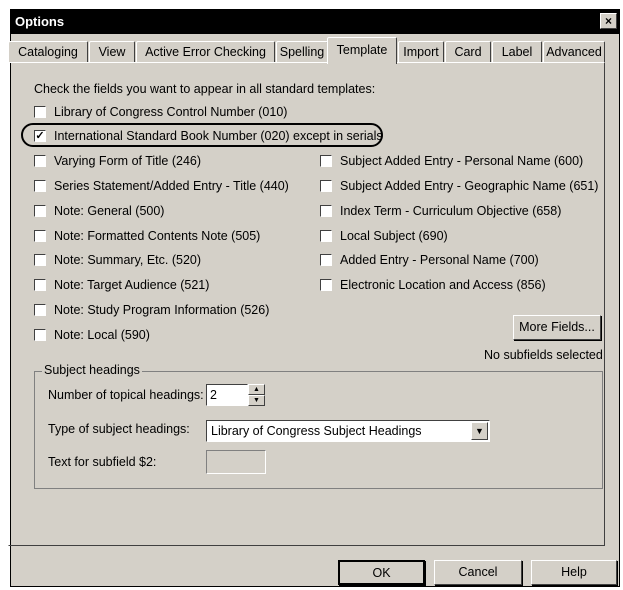 Image resolution: width=623 pixels, height=590 pixels. Describe the element at coordinates (128, 260) in the screenshot. I see `field-label: Note: Summary, Etc. (520)` at that location.